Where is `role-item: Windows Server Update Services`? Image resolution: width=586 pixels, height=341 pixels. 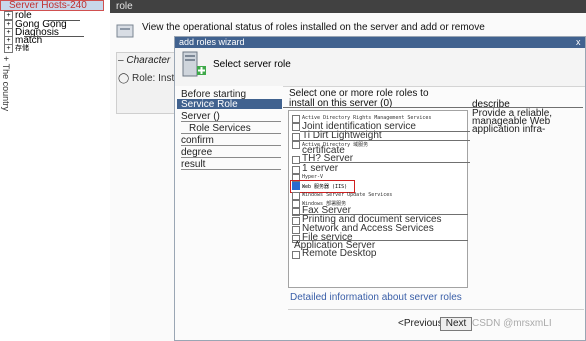
role-item: Windows Server Update Services is located at coordinates (347, 195).